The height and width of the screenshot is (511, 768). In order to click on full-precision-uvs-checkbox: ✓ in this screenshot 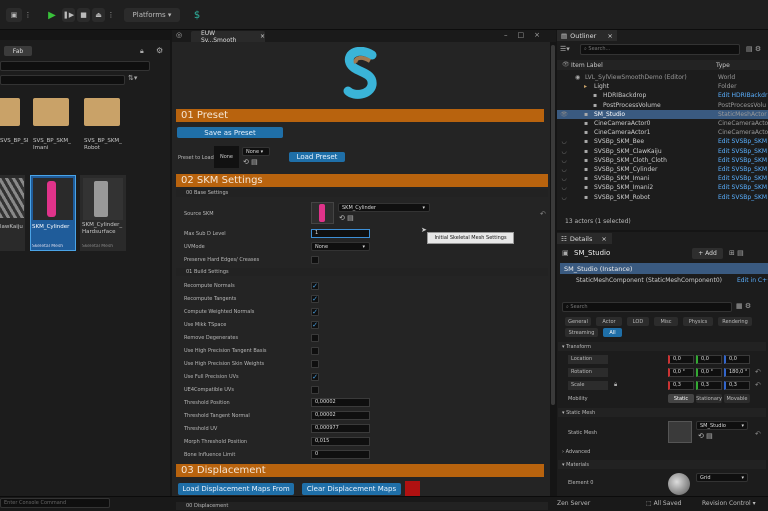, I will do `click(315, 377)`.